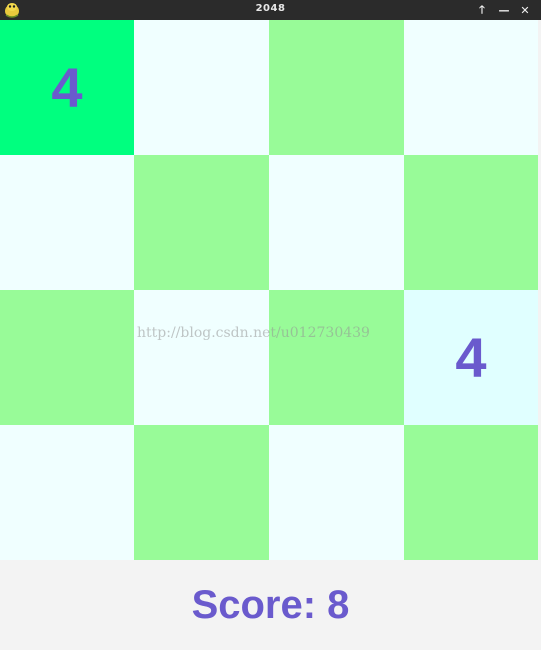 The height and width of the screenshot is (650, 541). Describe the element at coordinates (67, 222) in the screenshot. I see `tile-r1-c0` at that location.